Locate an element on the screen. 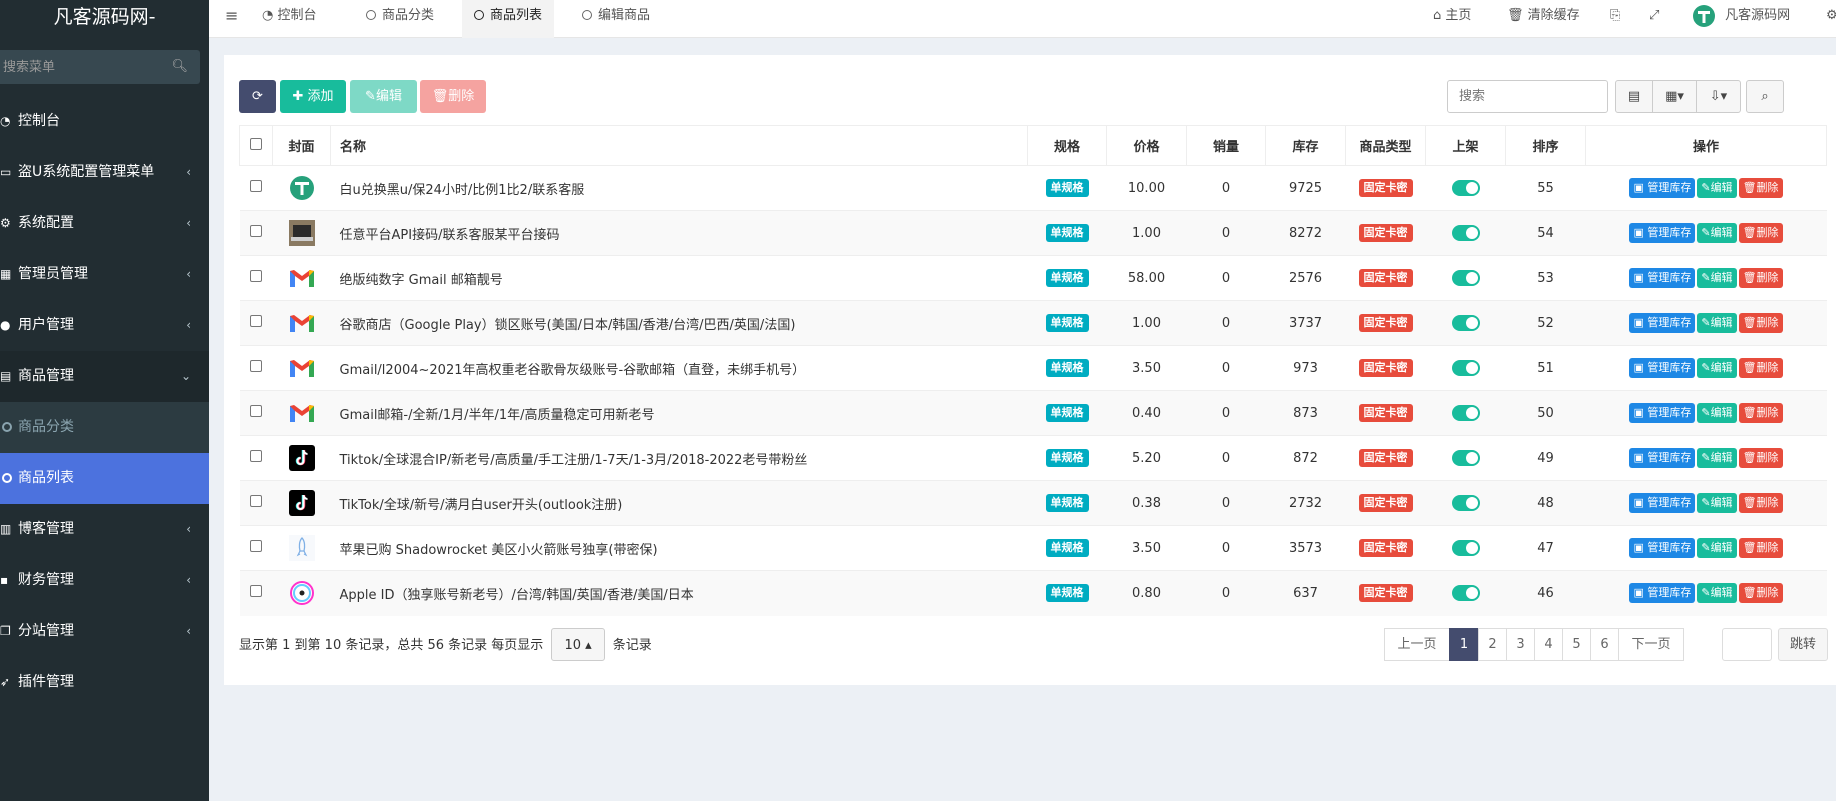  app-logo: 凡客源码网- is located at coordinates (104, 19).